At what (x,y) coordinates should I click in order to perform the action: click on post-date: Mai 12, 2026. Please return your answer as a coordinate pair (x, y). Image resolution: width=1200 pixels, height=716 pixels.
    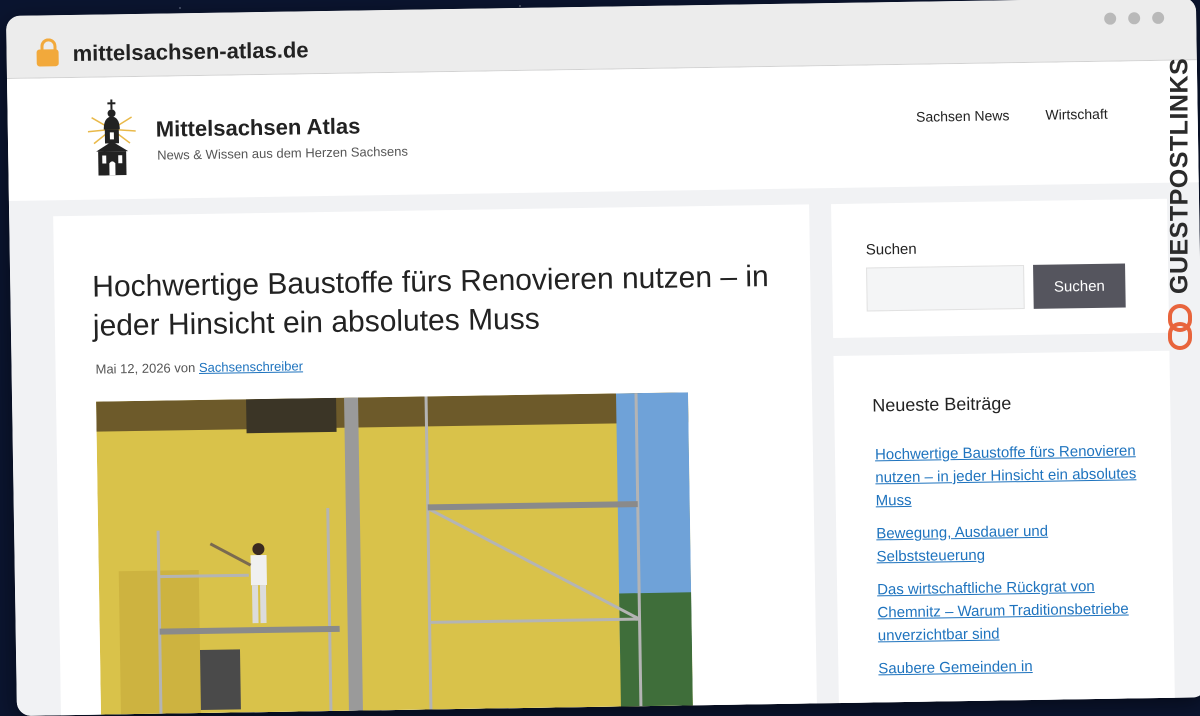
    Looking at the image, I should click on (132, 368).